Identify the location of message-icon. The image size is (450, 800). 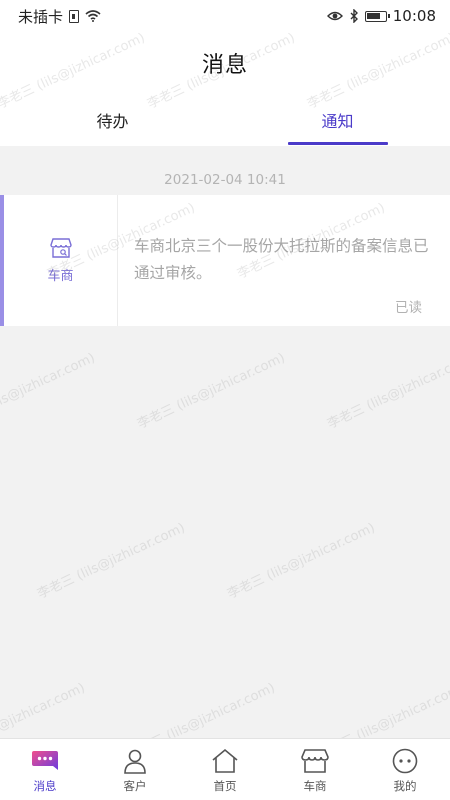
(45, 760).